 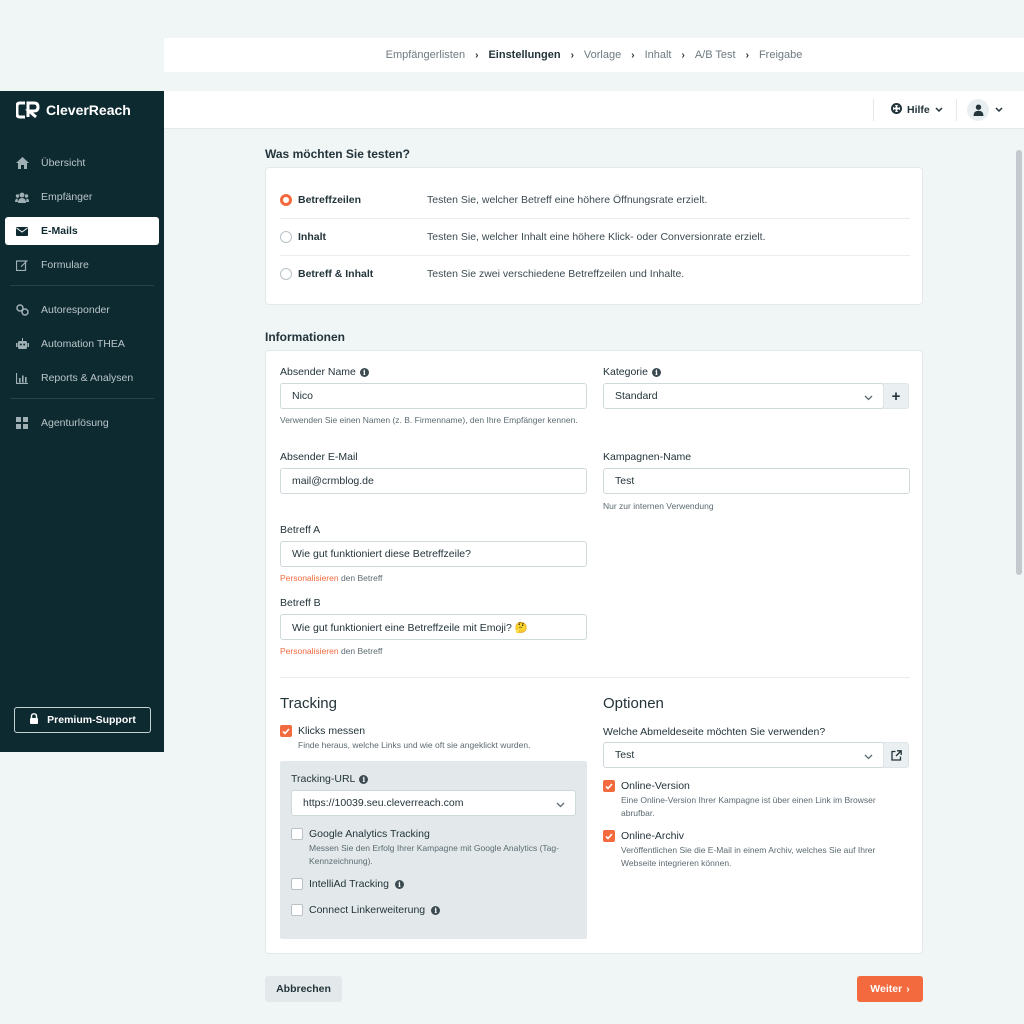 I want to click on google-analytics-checkbox-row: Google Analytics Tracking, so click(x=360, y=834).